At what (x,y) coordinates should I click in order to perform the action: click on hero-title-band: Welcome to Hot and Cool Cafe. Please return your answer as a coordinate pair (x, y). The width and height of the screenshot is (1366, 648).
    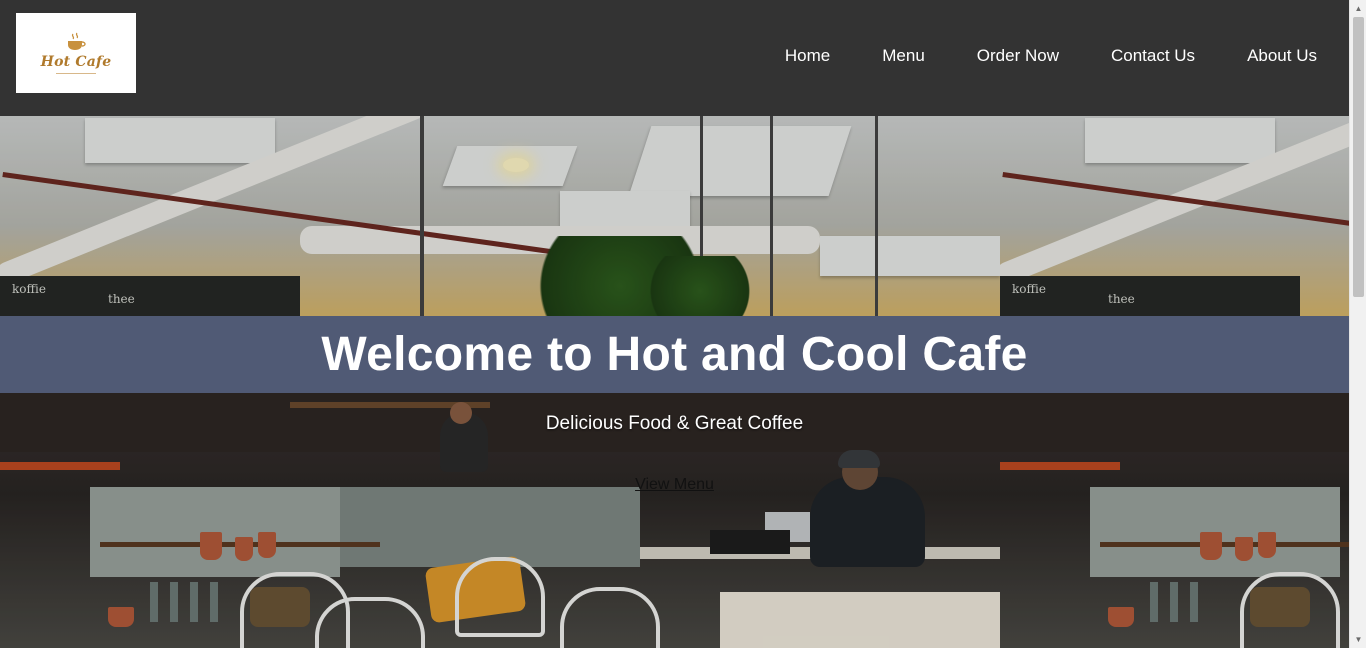
    Looking at the image, I should click on (674, 354).